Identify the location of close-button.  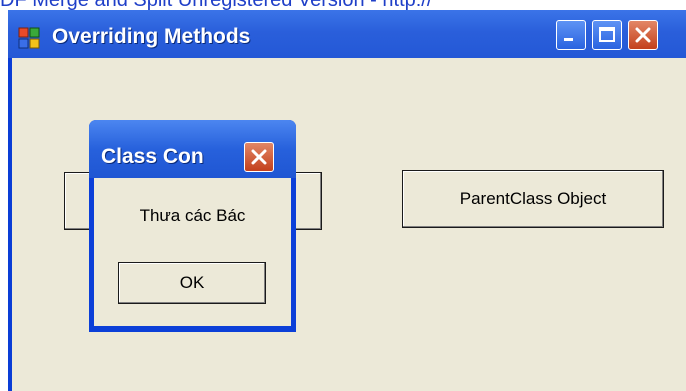
(643, 35).